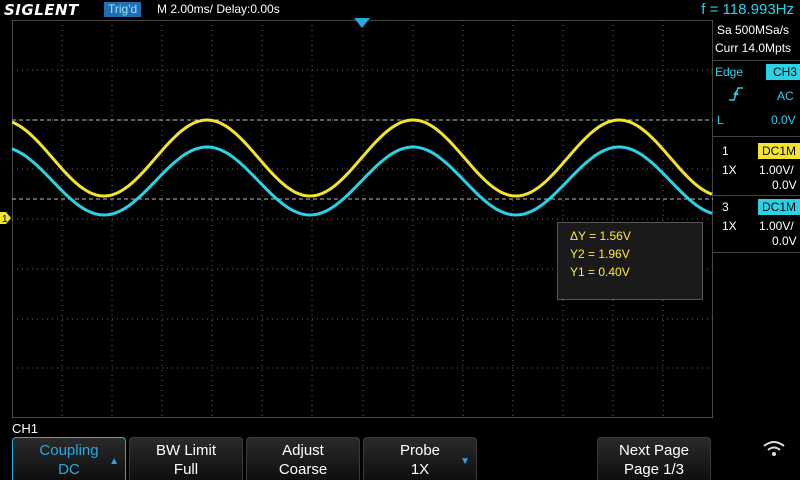 Image resolution: width=800 pixels, height=480 pixels. I want to click on ch1-probe: 1X, so click(729, 170).